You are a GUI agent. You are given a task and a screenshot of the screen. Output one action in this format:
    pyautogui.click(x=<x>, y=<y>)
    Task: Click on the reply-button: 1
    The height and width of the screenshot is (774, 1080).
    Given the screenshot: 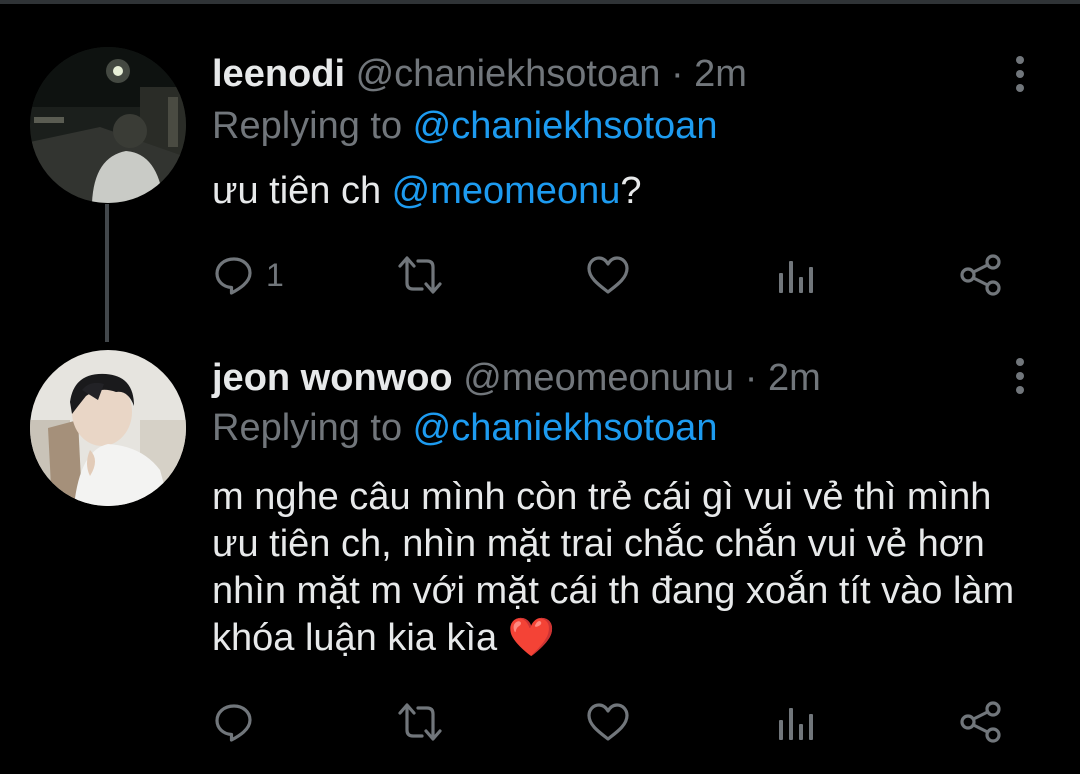 What is the action you would take?
    pyautogui.click(x=248, y=275)
    